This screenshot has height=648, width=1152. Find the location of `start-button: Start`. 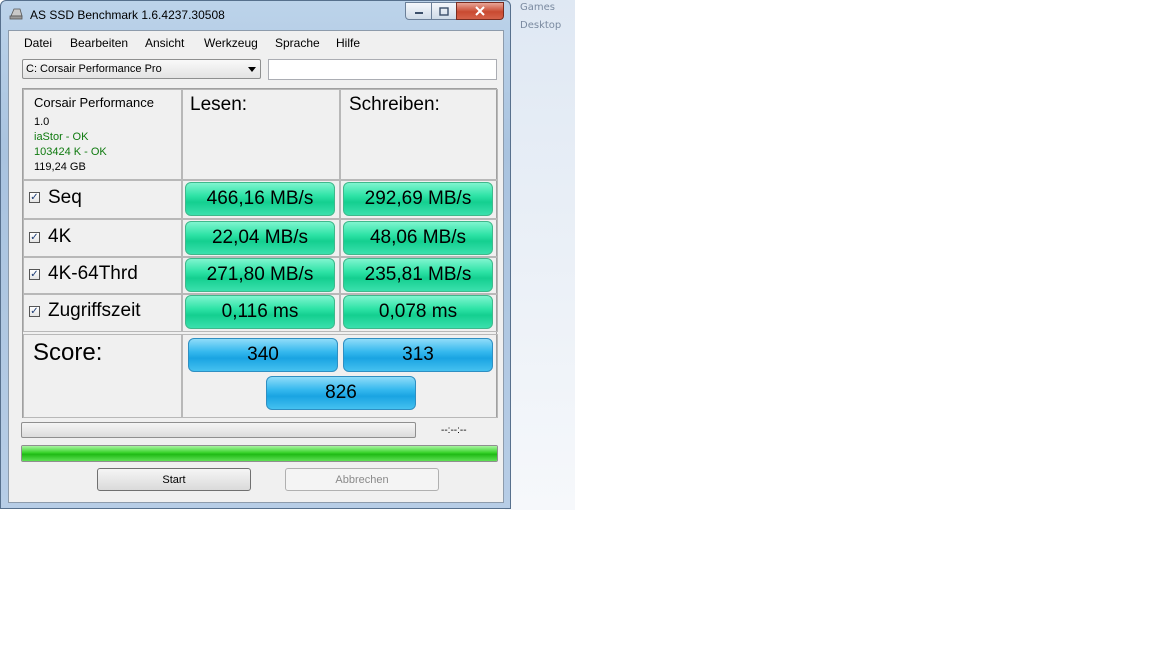

start-button: Start is located at coordinates (174, 479).